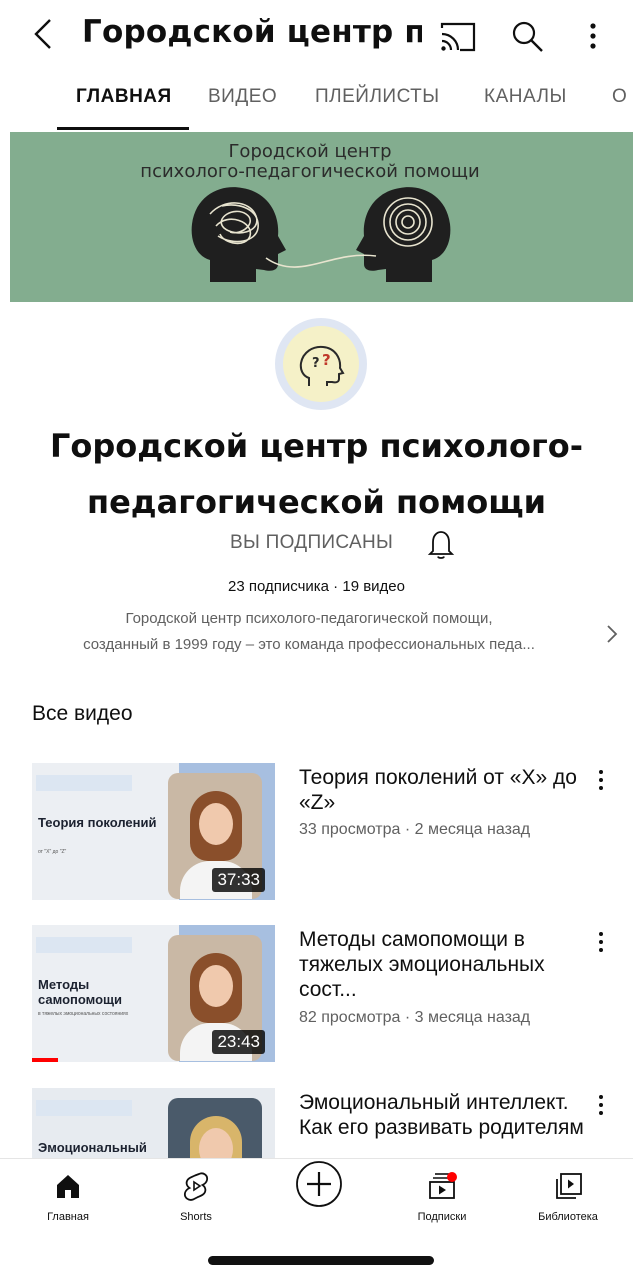 The width and height of the screenshot is (633, 1265). I want to click on channel-tabs: ГЛАВНАЯ ВИДЕО ПЛЕЙЛИСТЫ КАНАЛЫ О К, so click(316, 104).